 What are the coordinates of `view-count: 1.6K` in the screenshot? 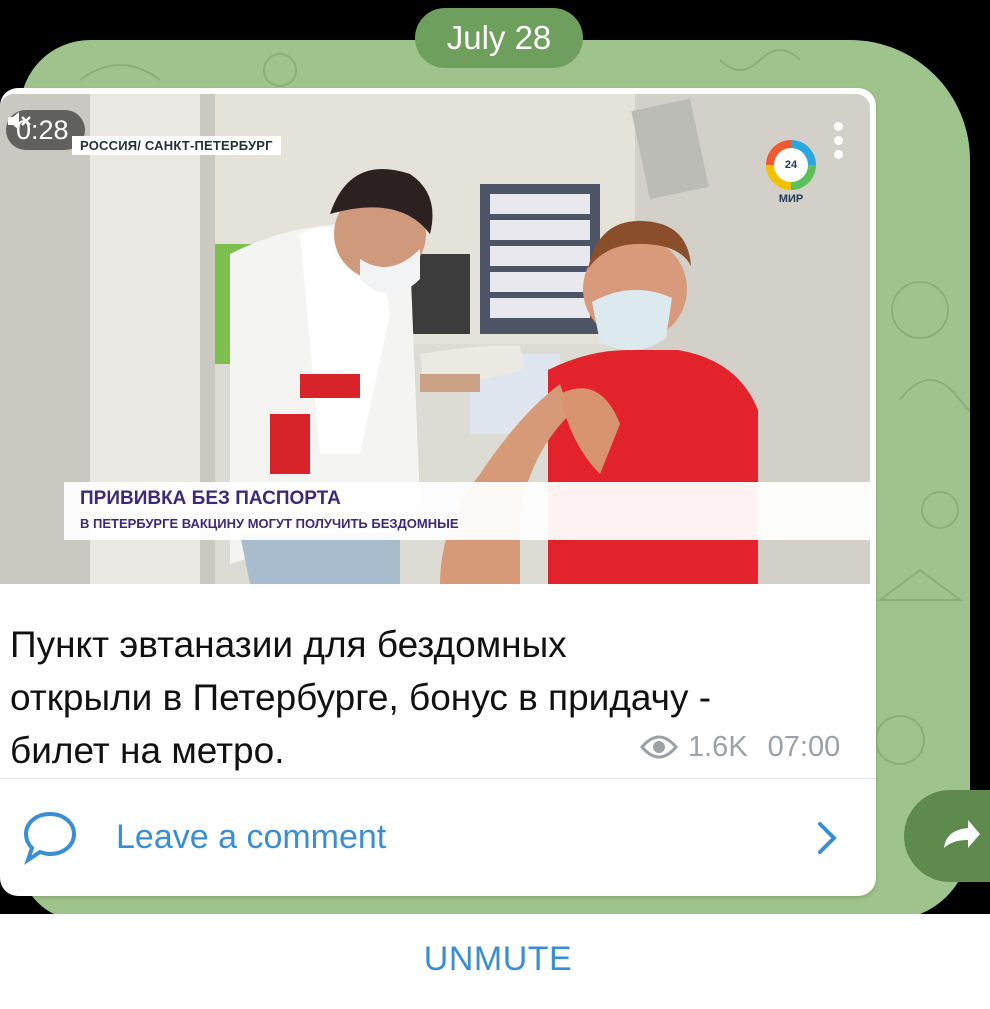 It's located at (718, 746).